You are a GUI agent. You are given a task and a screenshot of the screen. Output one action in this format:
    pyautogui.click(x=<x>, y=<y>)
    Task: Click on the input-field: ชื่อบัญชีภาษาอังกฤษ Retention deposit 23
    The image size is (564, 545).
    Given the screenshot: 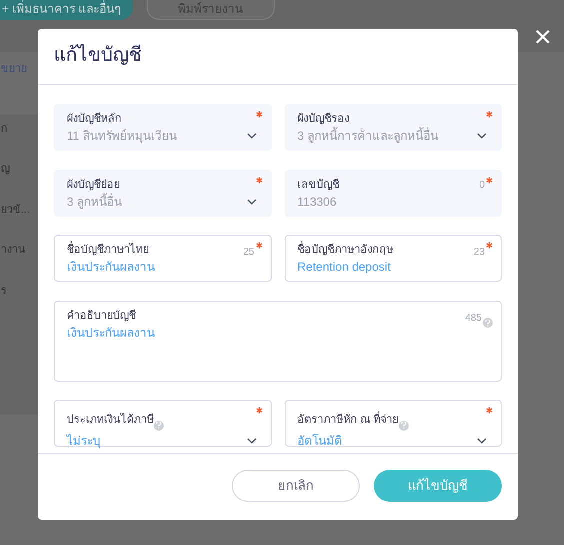 What is the action you would take?
    pyautogui.click(x=393, y=258)
    